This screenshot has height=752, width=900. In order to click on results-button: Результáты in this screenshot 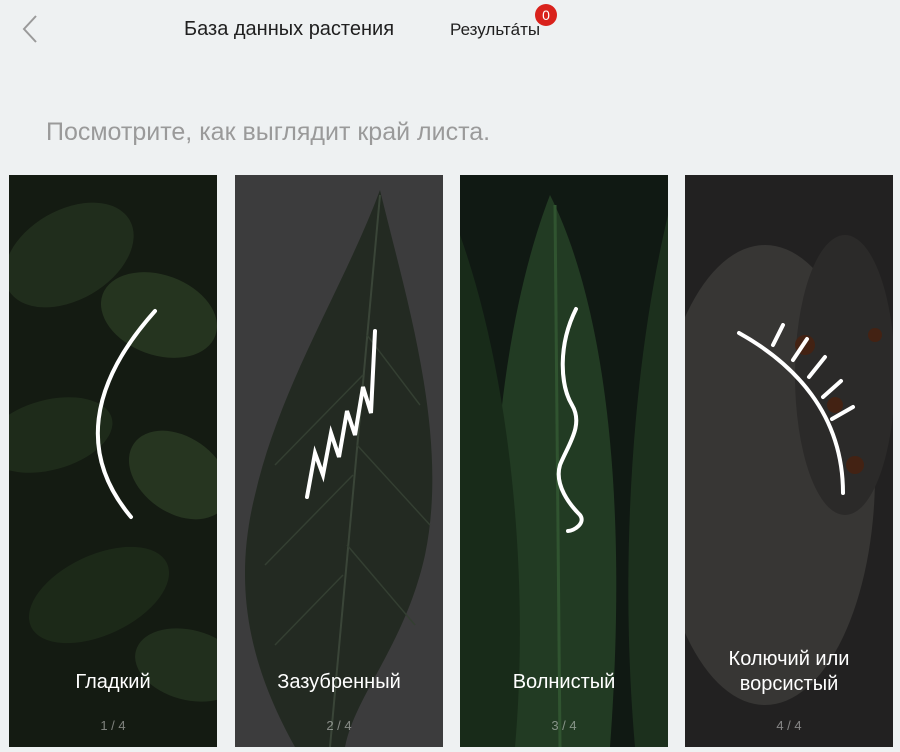, I will do `click(495, 30)`.